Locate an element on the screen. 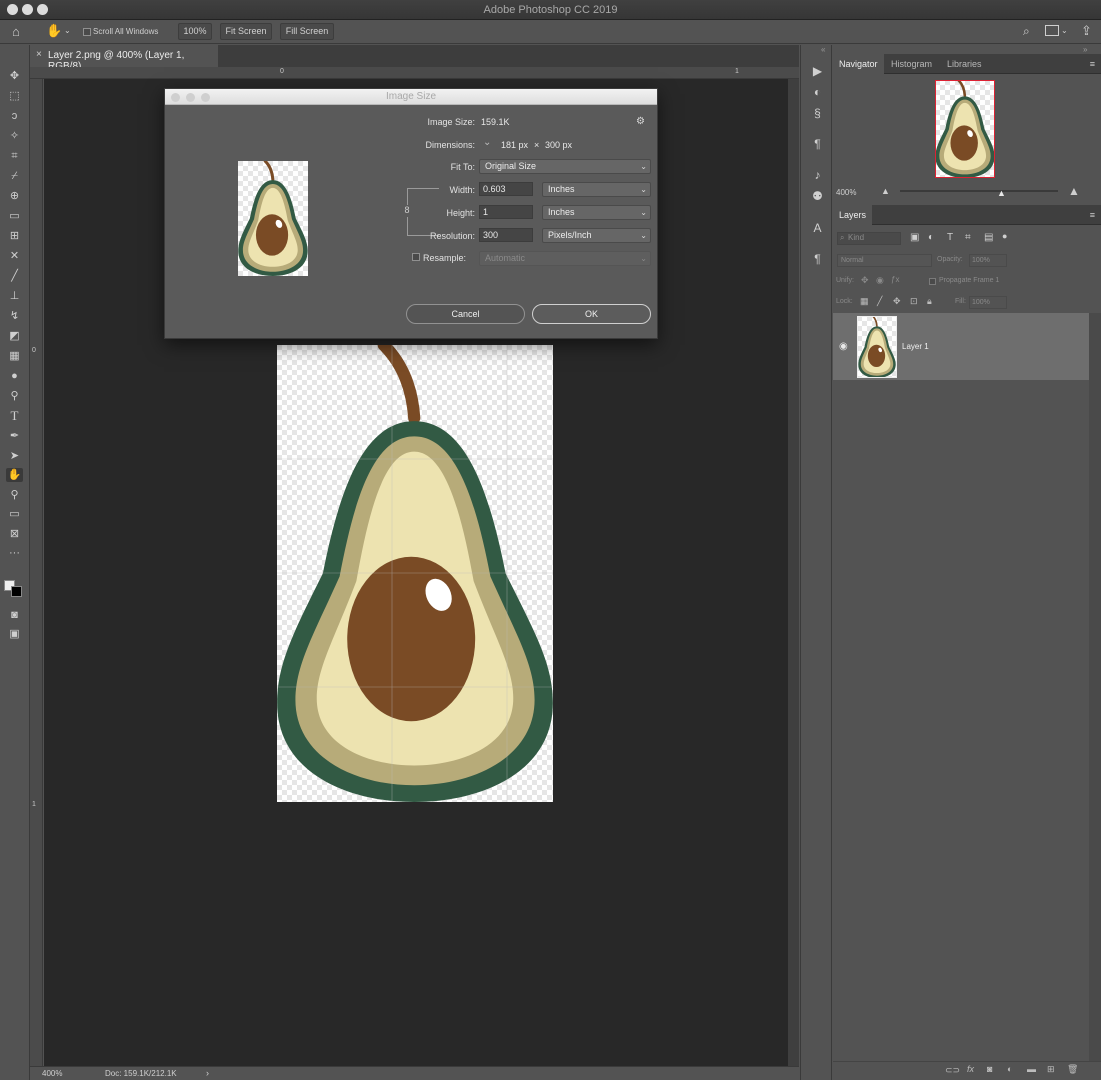 The image size is (1101, 1080). resolution-unit-select: Pixels/Inch ⌄ is located at coordinates (596, 235).